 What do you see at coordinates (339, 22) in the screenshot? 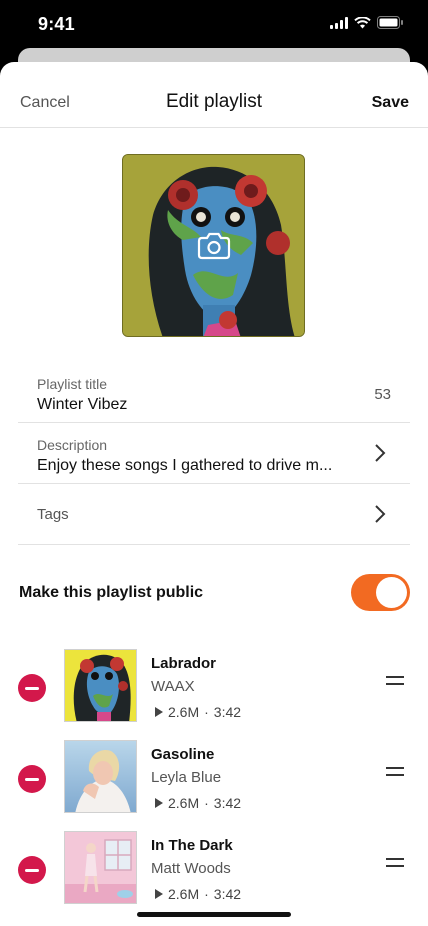
I see `cellular-signal-icon` at bounding box center [339, 22].